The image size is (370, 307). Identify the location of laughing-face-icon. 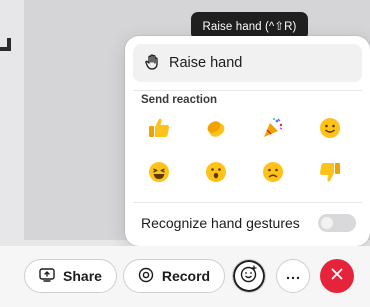
(159, 174).